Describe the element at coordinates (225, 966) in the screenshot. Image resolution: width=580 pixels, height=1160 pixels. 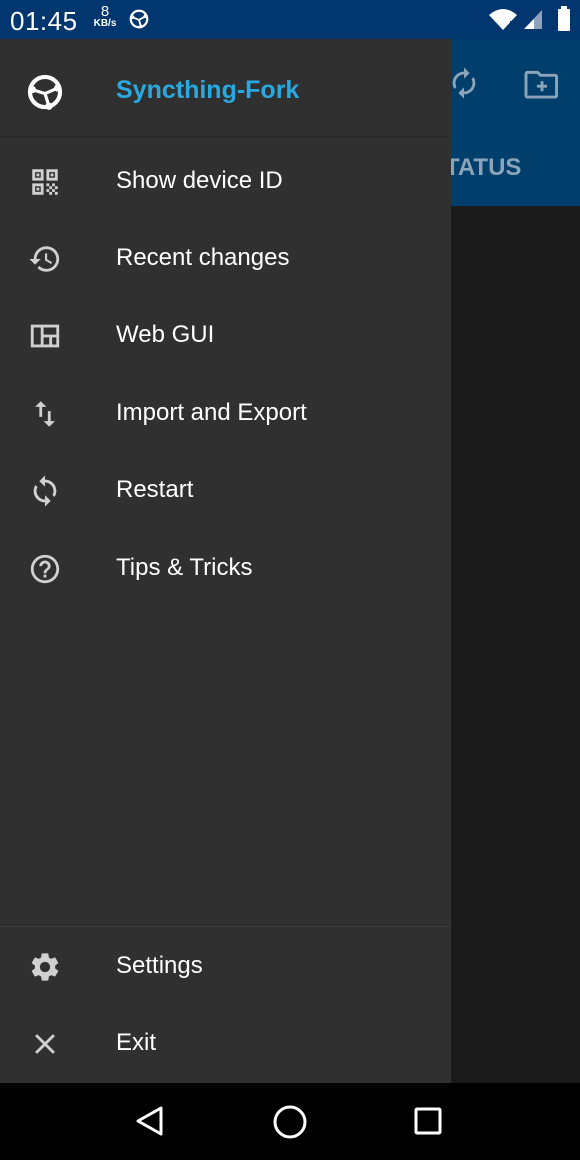
I see `menu-item-settings: Settings` at that location.